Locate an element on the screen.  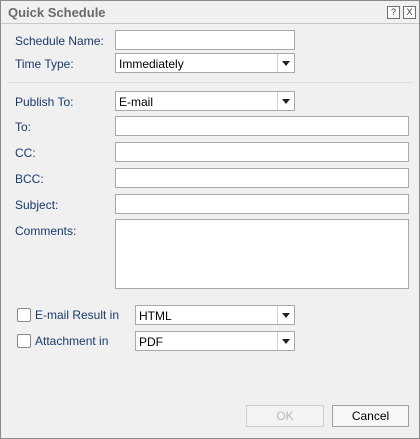
ok-button: OK is located at coordinates (285, 416).